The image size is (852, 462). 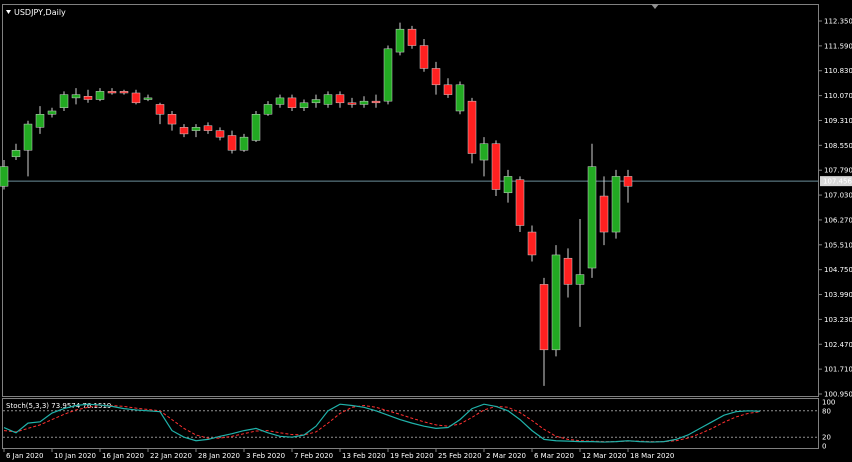 What do you see at coordinates (838, 146) in the screenshot?
I see `price-axis-label: 108.550` at bounding box center [838, 146].